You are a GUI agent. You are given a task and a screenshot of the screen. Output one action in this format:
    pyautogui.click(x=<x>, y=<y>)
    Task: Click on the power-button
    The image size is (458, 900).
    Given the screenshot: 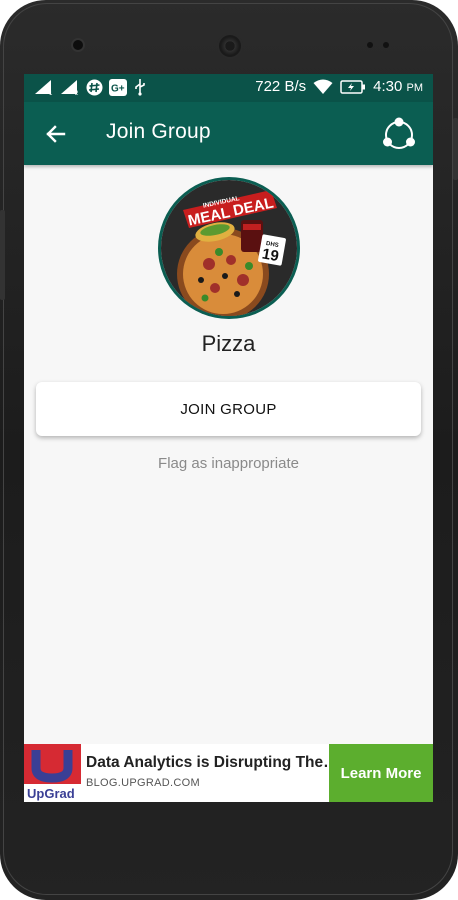 What is the action you would take?
    pyautogui.click(x=455, y=149)
    